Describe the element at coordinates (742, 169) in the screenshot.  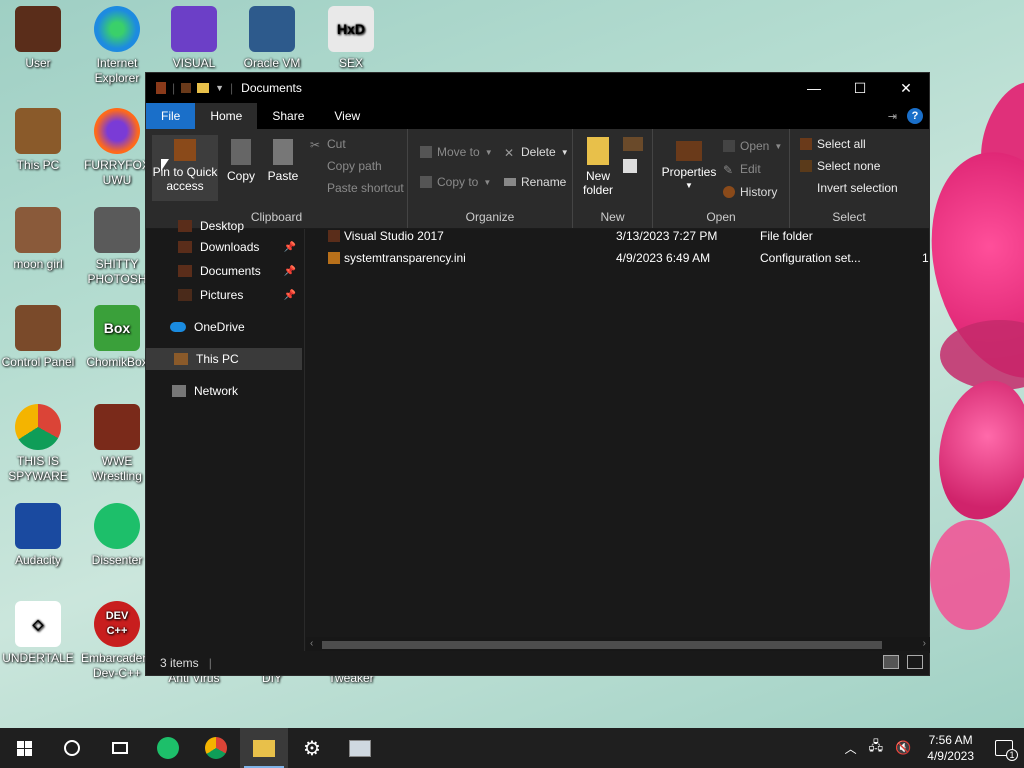
I see `edit-button: ✎ Edit` at that location.